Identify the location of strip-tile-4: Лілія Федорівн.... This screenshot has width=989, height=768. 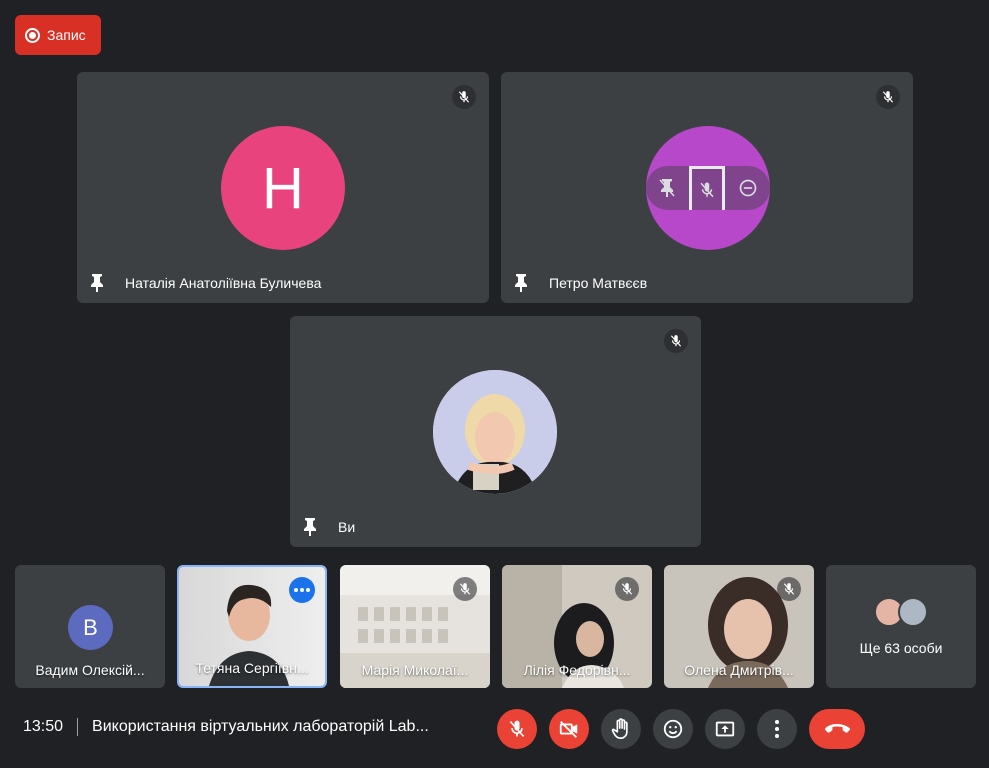
(577, 626).